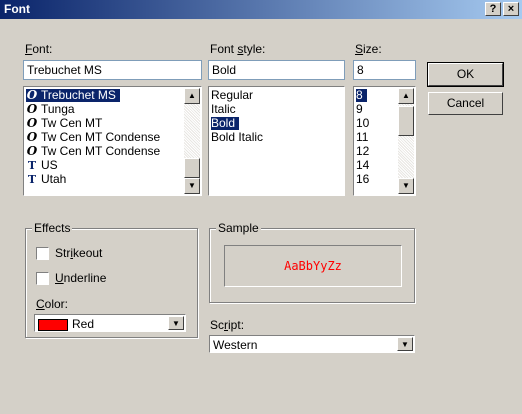  I want to click on color-label: Color:, so click(52, 304).